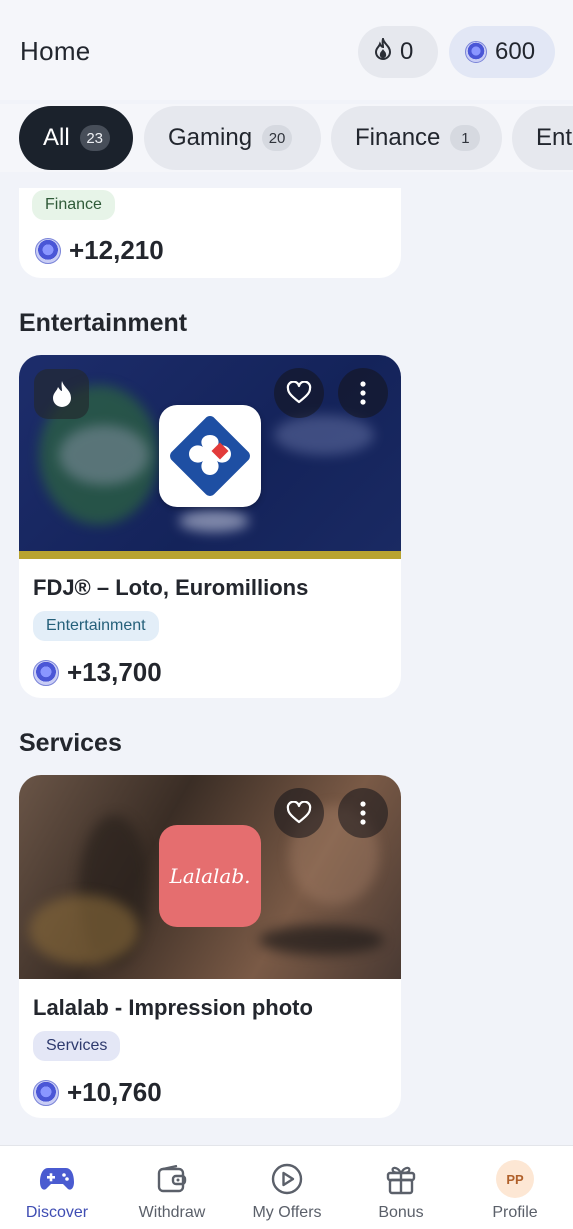 Image resolution: width=573 pixels, height=1229 pixels. I want to click on tab-gaming: Gaming 20, so click(232, 138).